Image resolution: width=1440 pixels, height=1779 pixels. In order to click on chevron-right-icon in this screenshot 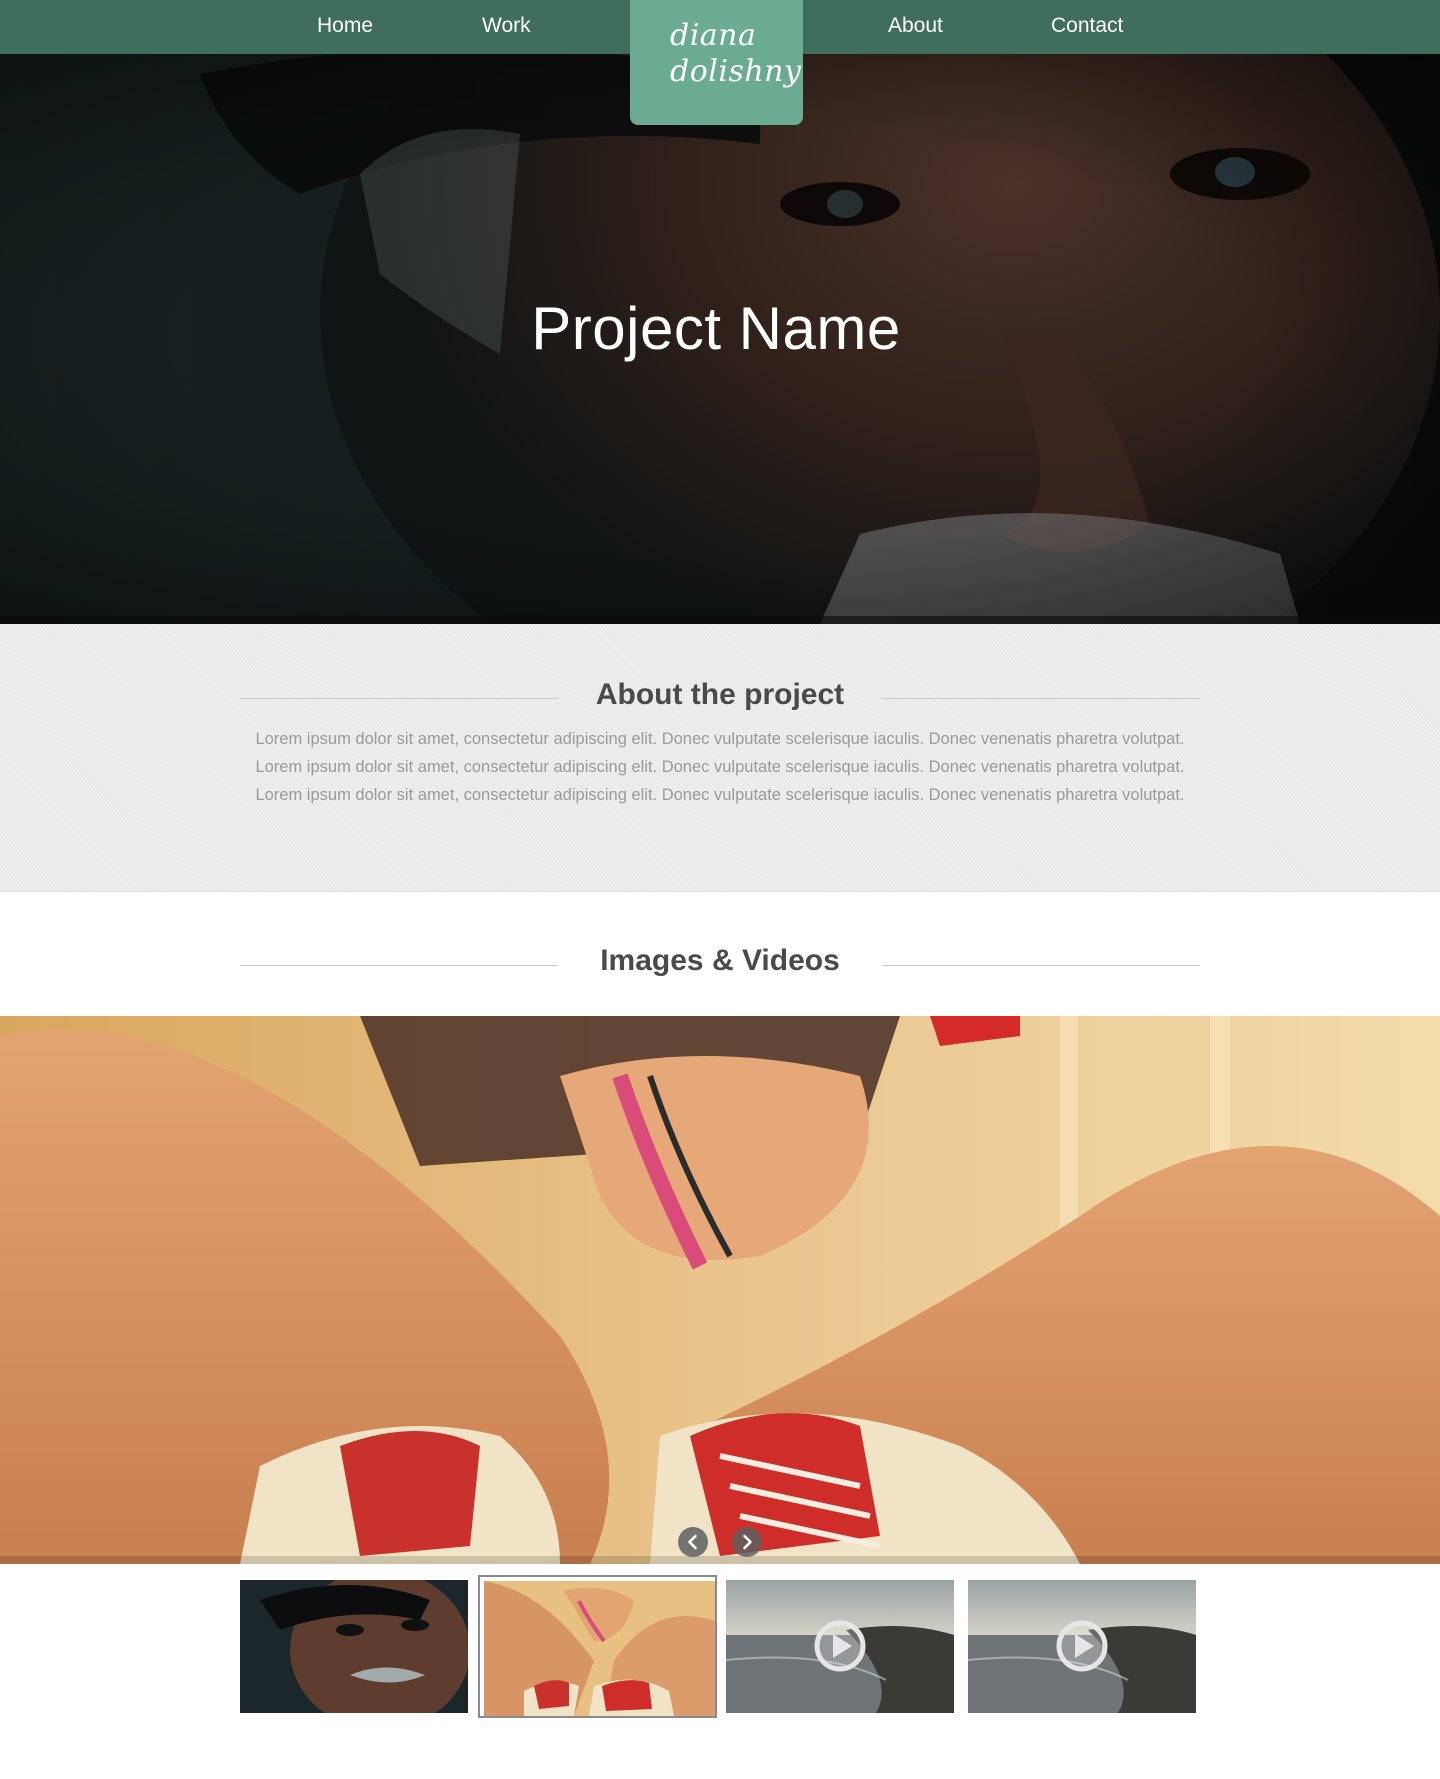, I will do `click(747, 1542)`.